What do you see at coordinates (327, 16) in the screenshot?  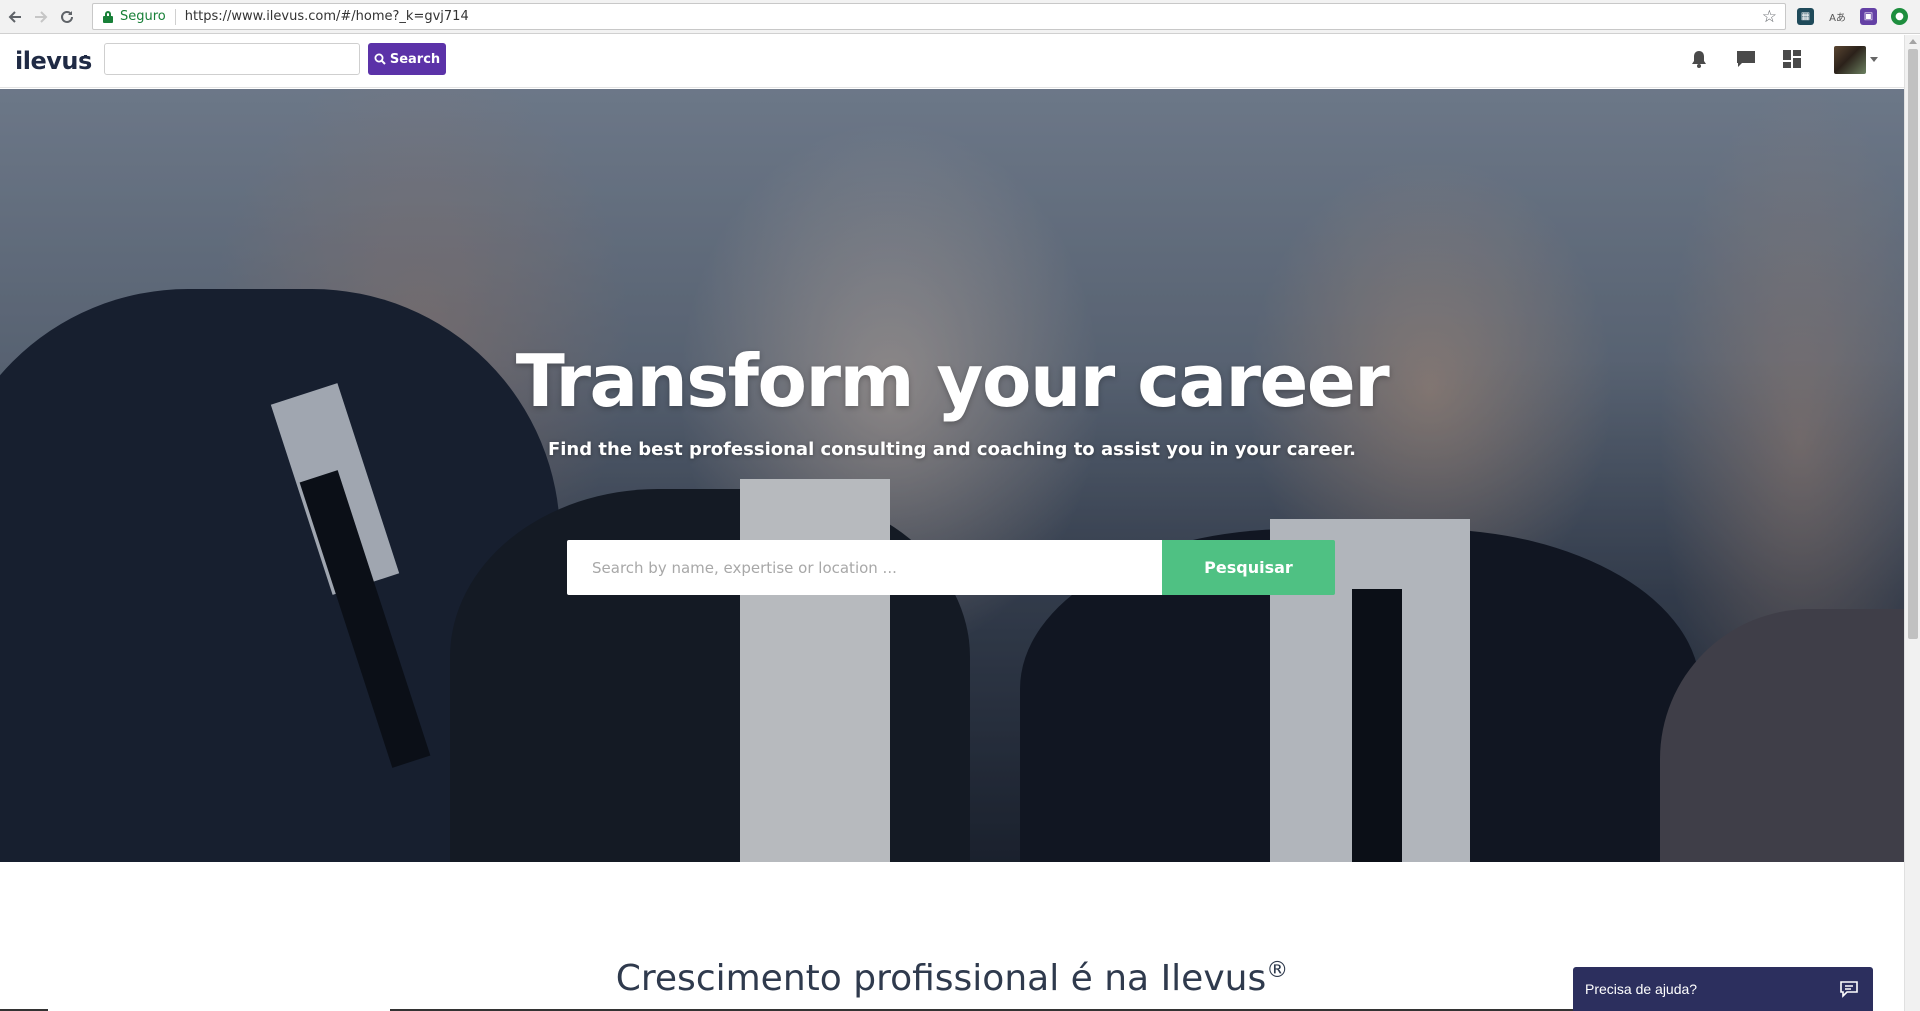 I see `url-text: https://www.ilevus.com/#/home?_k=gvj714` at bounding box center [327, 16].